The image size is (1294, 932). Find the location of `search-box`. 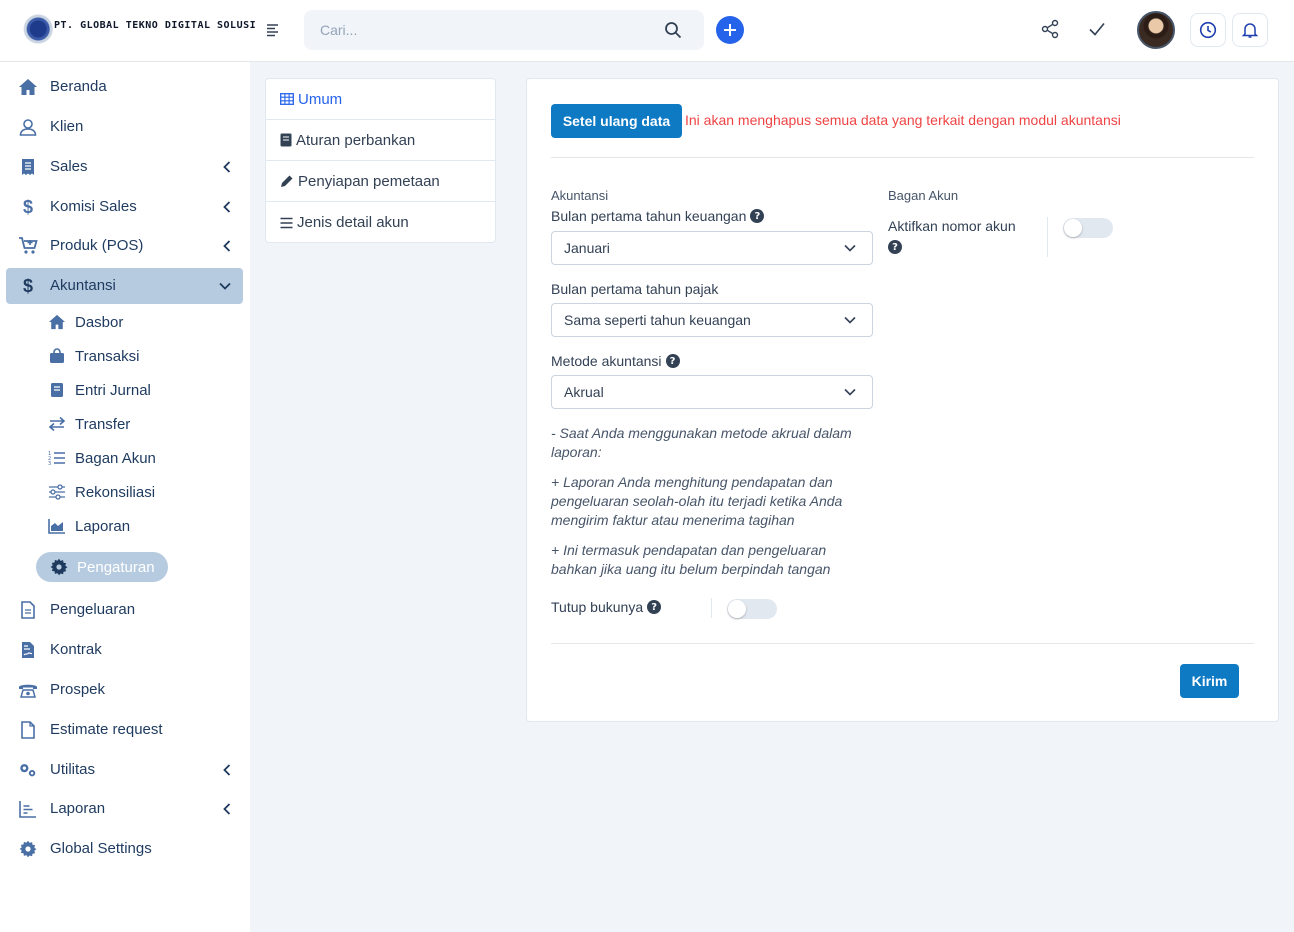

search-box is located at coordinates (504, 30).